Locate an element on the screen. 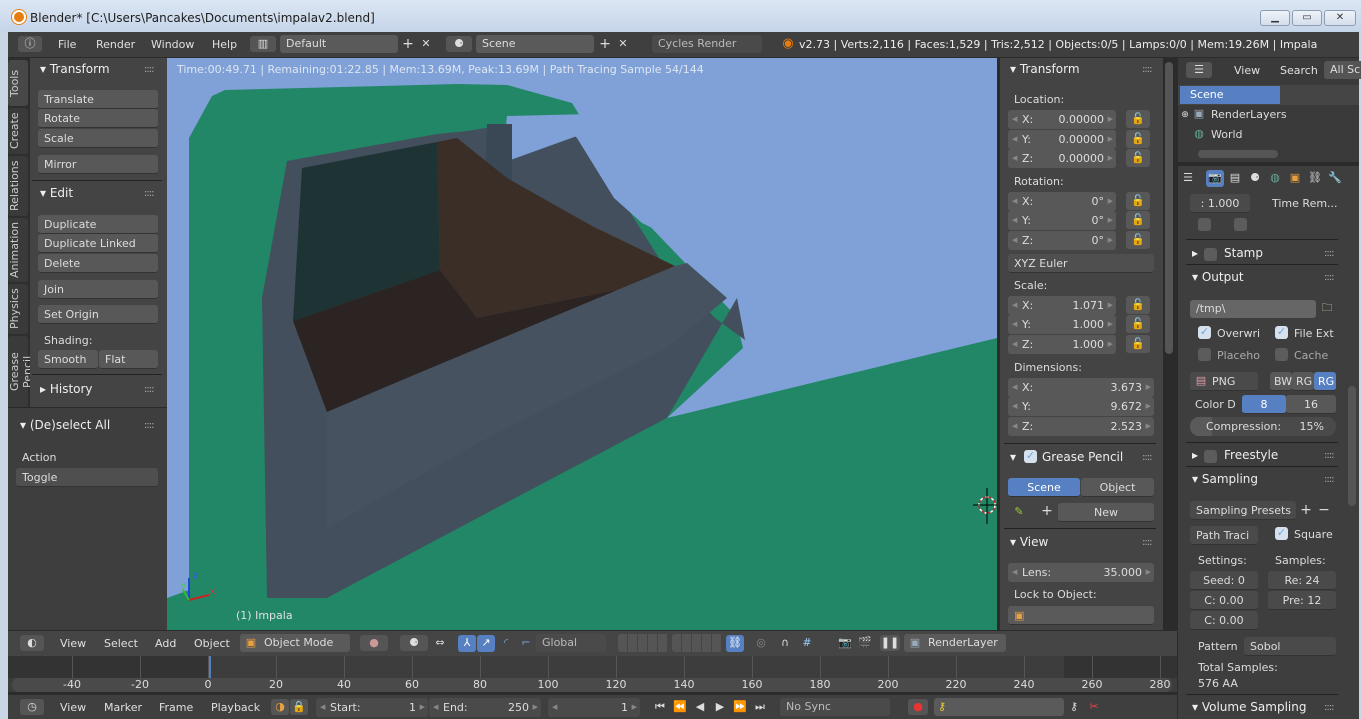 This screenshot has width=1361, height=719. lens-field: ◀ Lens: 35.000 ▶ is located at coordinates (1081, 572).